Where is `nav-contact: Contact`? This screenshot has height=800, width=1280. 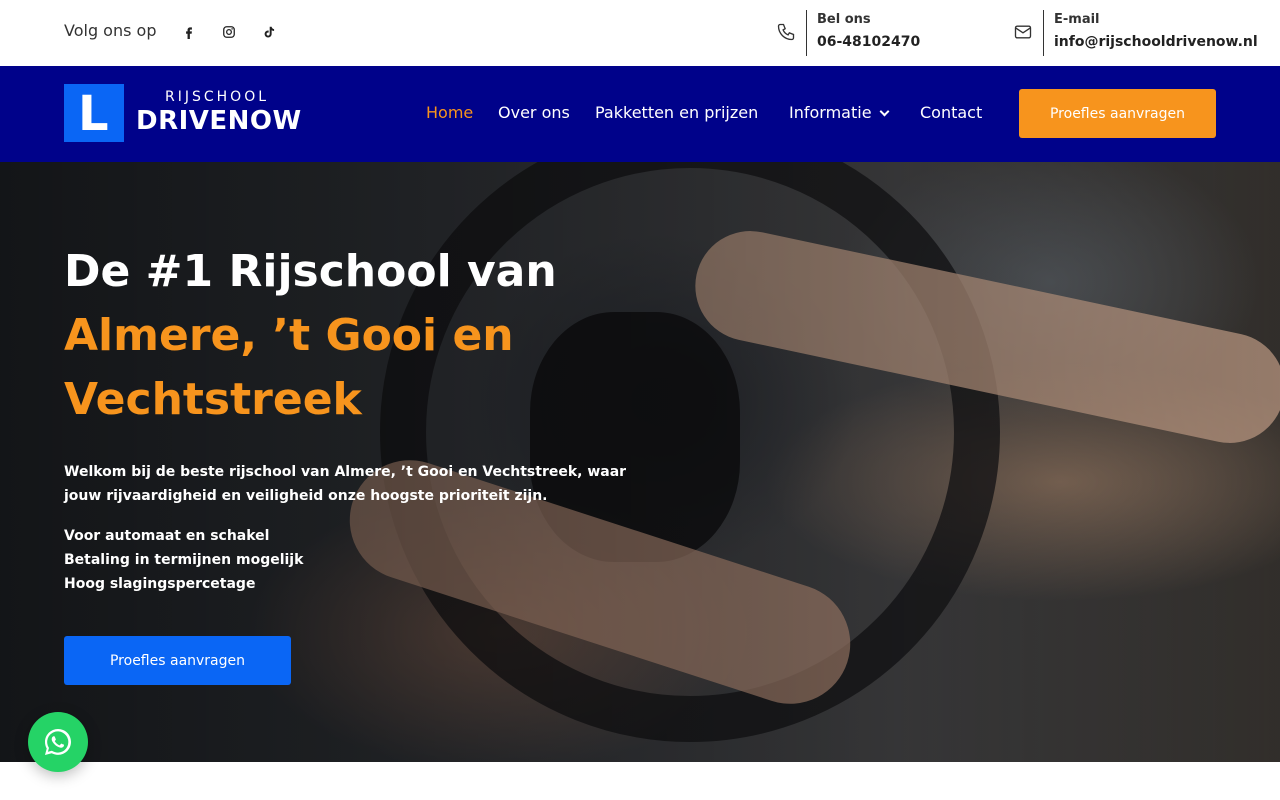
nav-contact: Contact is located at coordinates (951, 112).